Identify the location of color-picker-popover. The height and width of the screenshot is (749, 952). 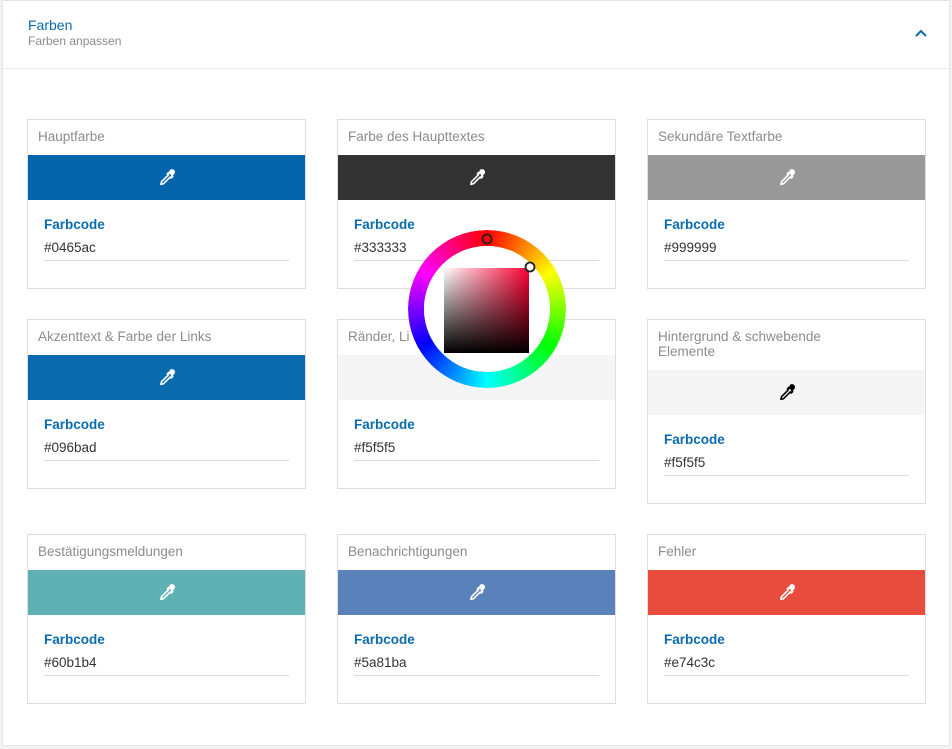
(487, 309).